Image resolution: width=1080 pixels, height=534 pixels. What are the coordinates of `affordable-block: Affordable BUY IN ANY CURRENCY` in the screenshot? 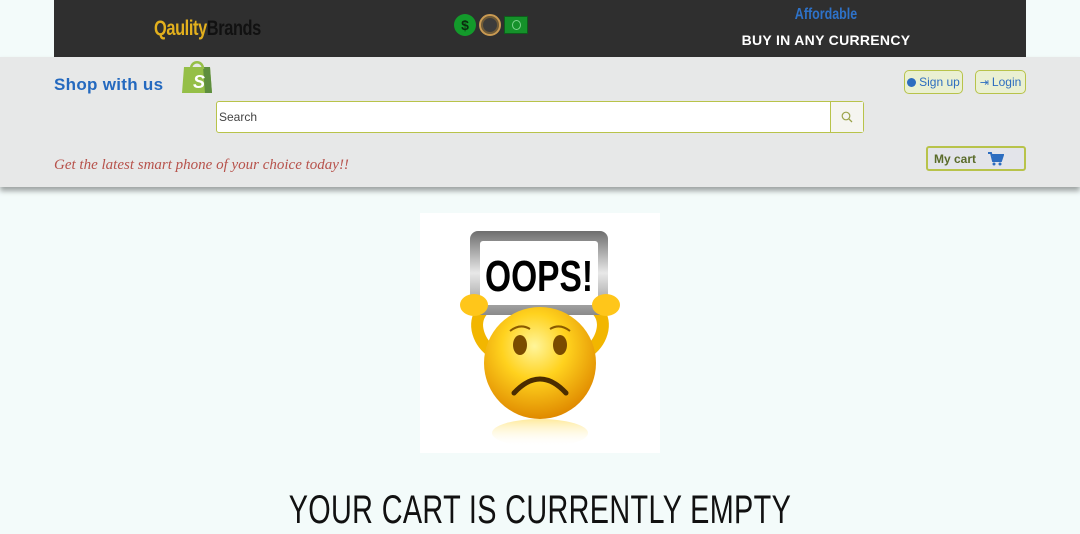 It's located at (826, 27).